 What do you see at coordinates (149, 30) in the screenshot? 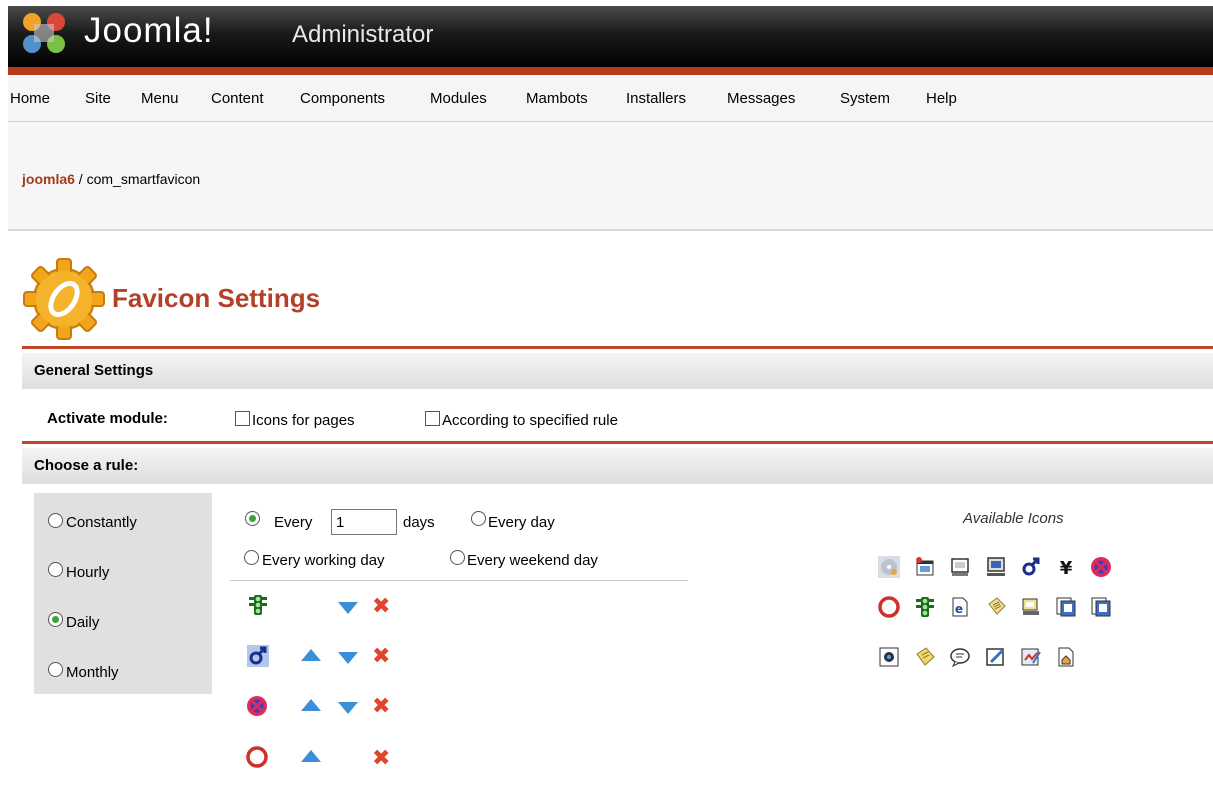
I see `logo-text: Joomla!` at bounding box center [149, 30].